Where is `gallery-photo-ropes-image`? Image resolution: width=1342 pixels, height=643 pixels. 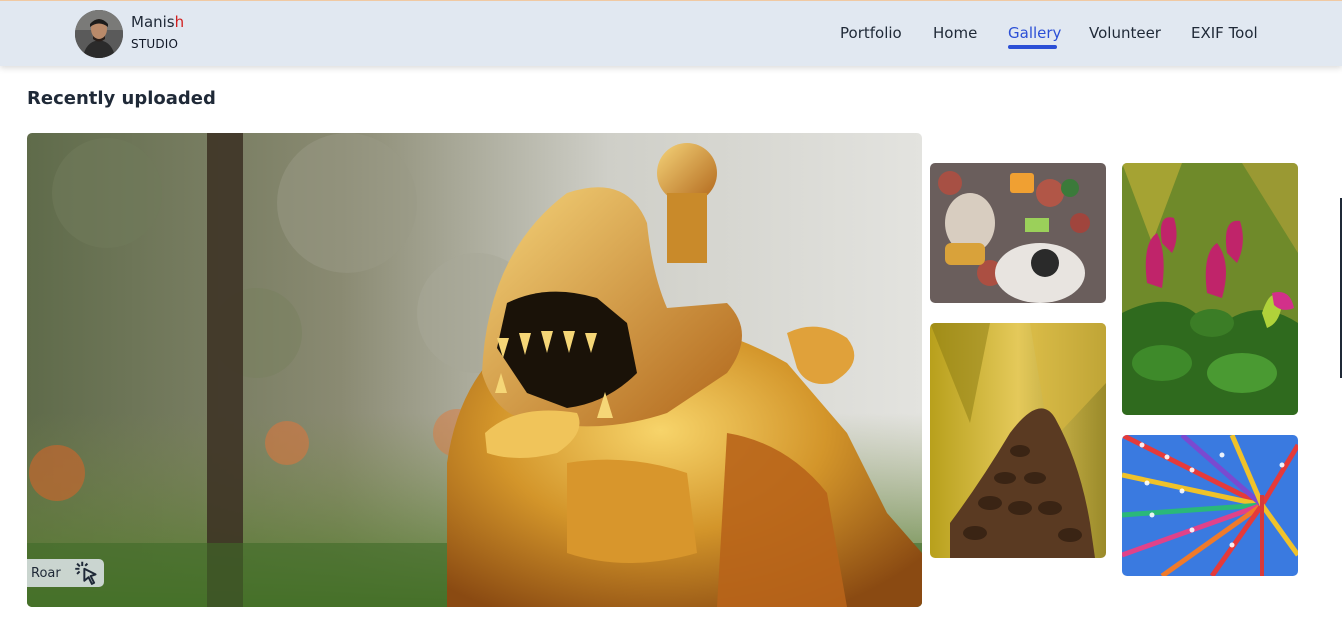
gallery-photo-ropes-image is located at coordinates (1210, 505).